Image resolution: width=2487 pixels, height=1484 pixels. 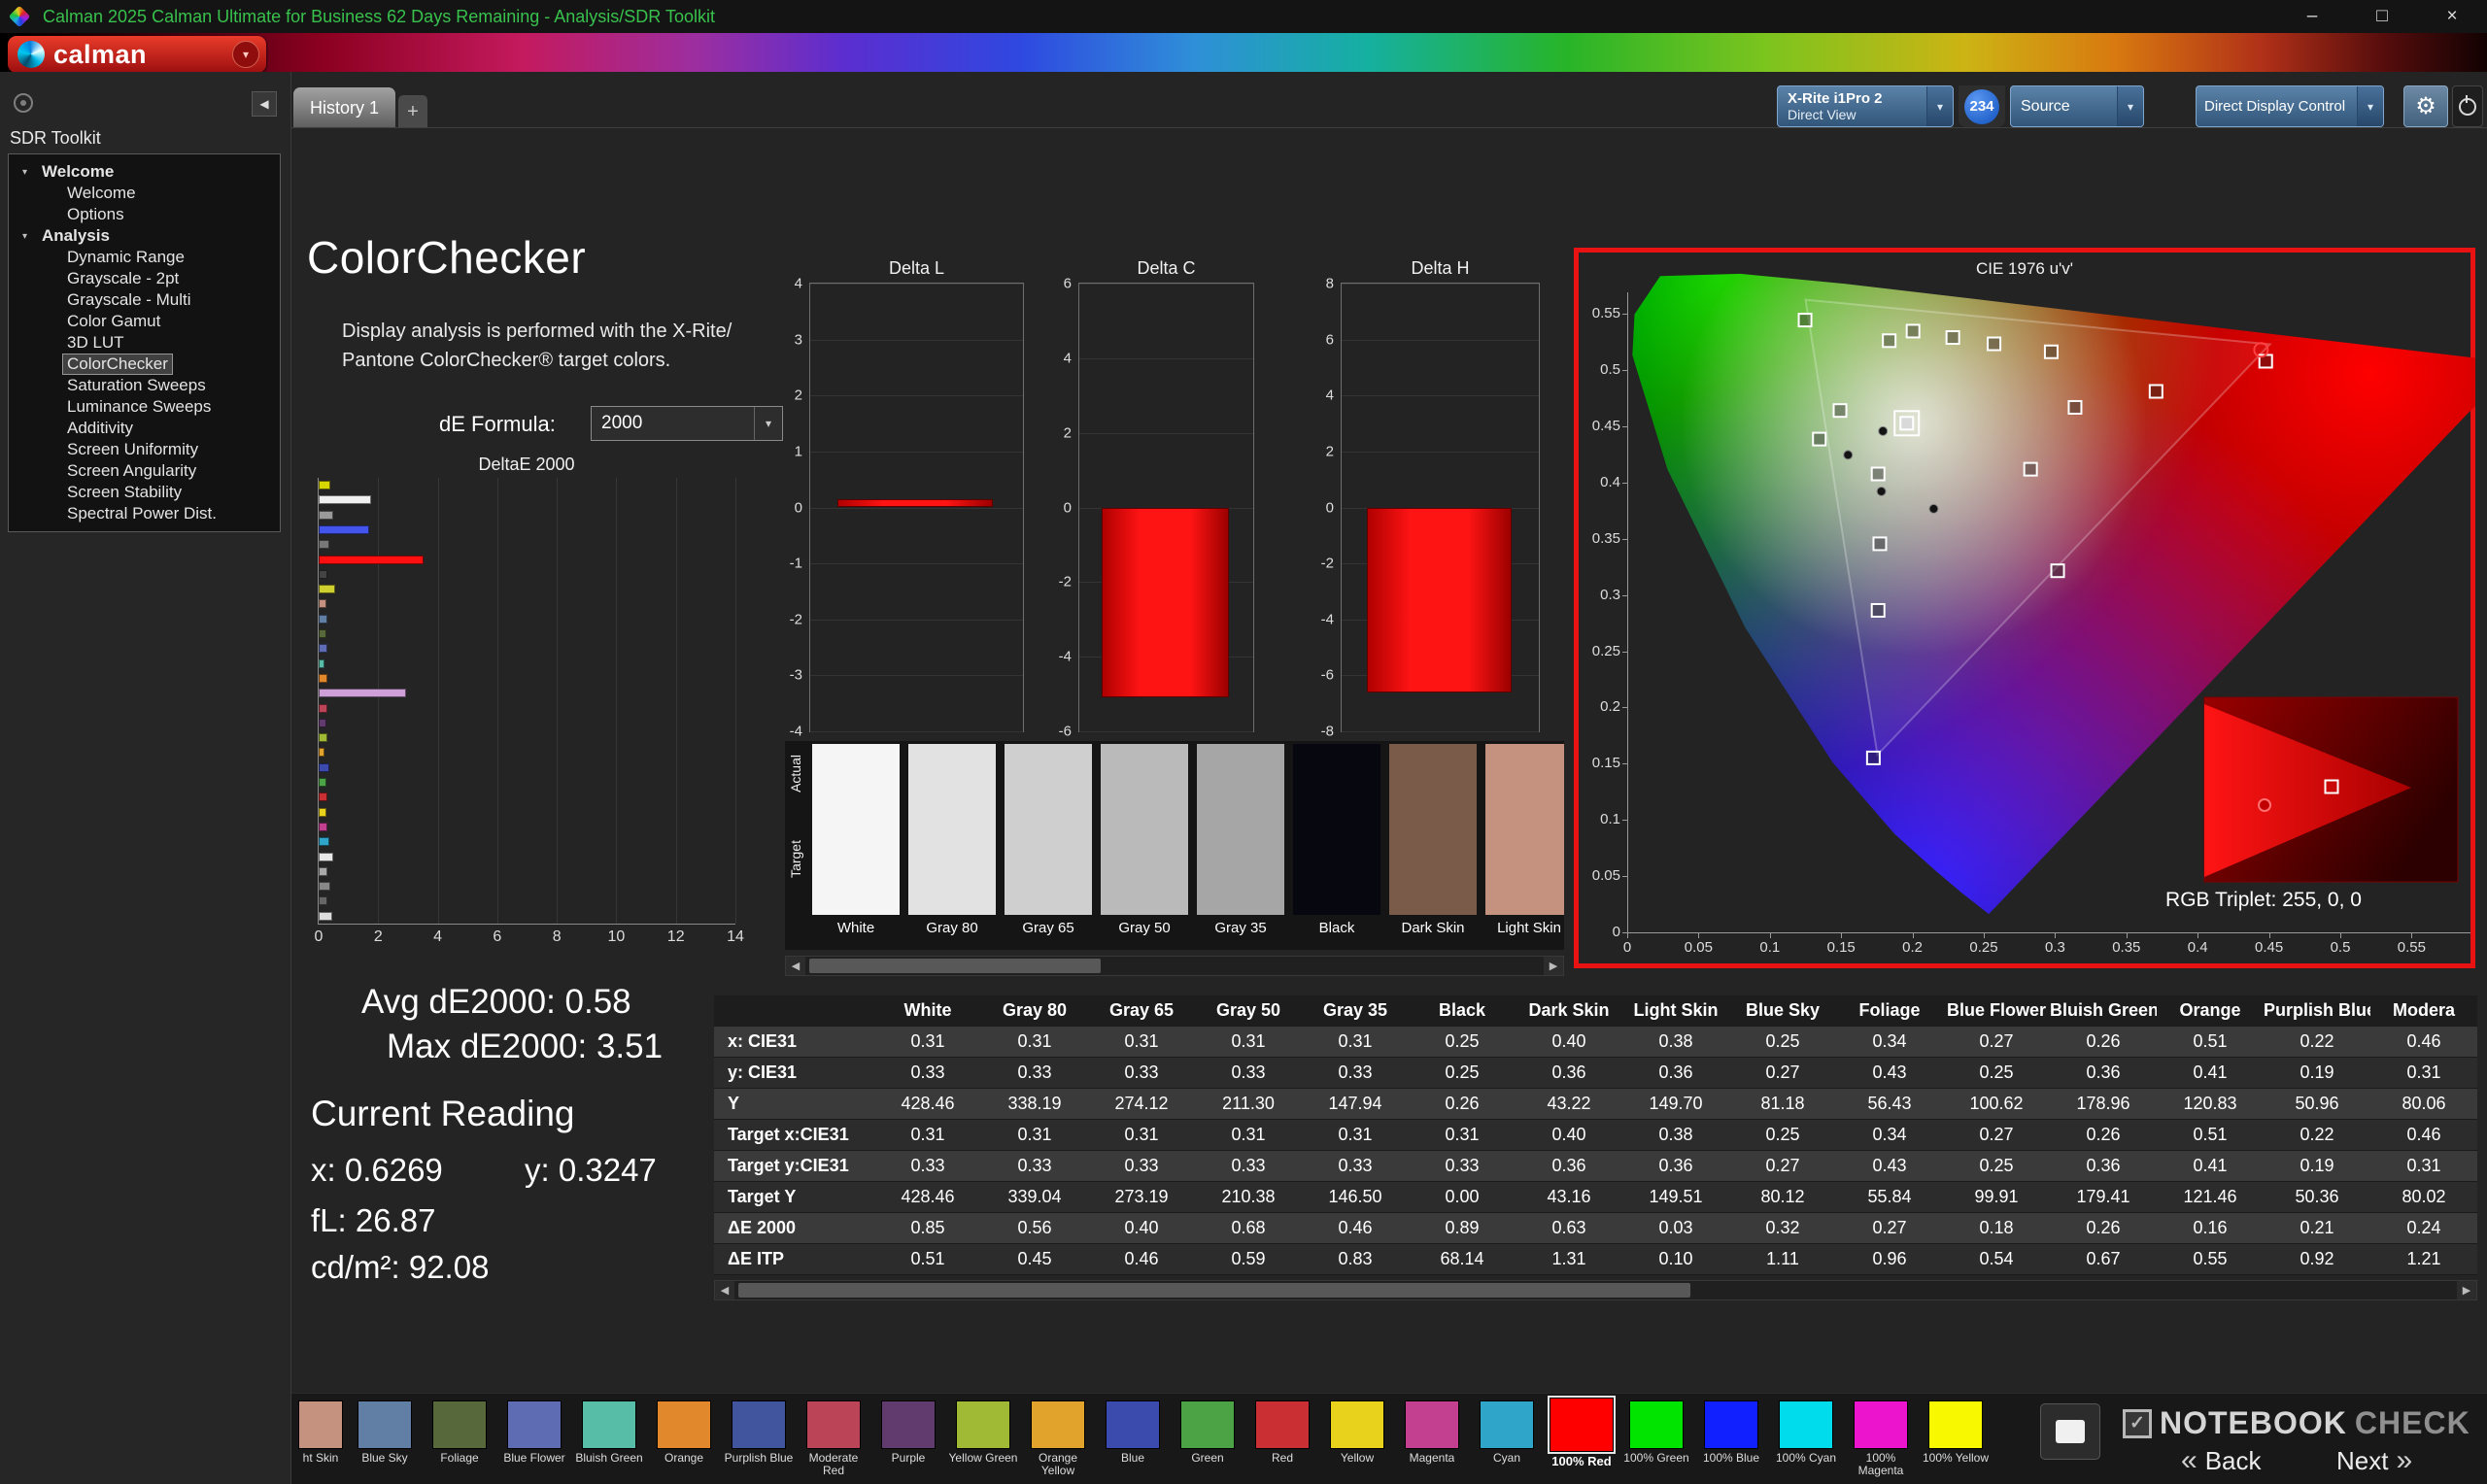 I want to click on patch-button-bluish-green: Bluish Green, so click(x=609, y=1438).